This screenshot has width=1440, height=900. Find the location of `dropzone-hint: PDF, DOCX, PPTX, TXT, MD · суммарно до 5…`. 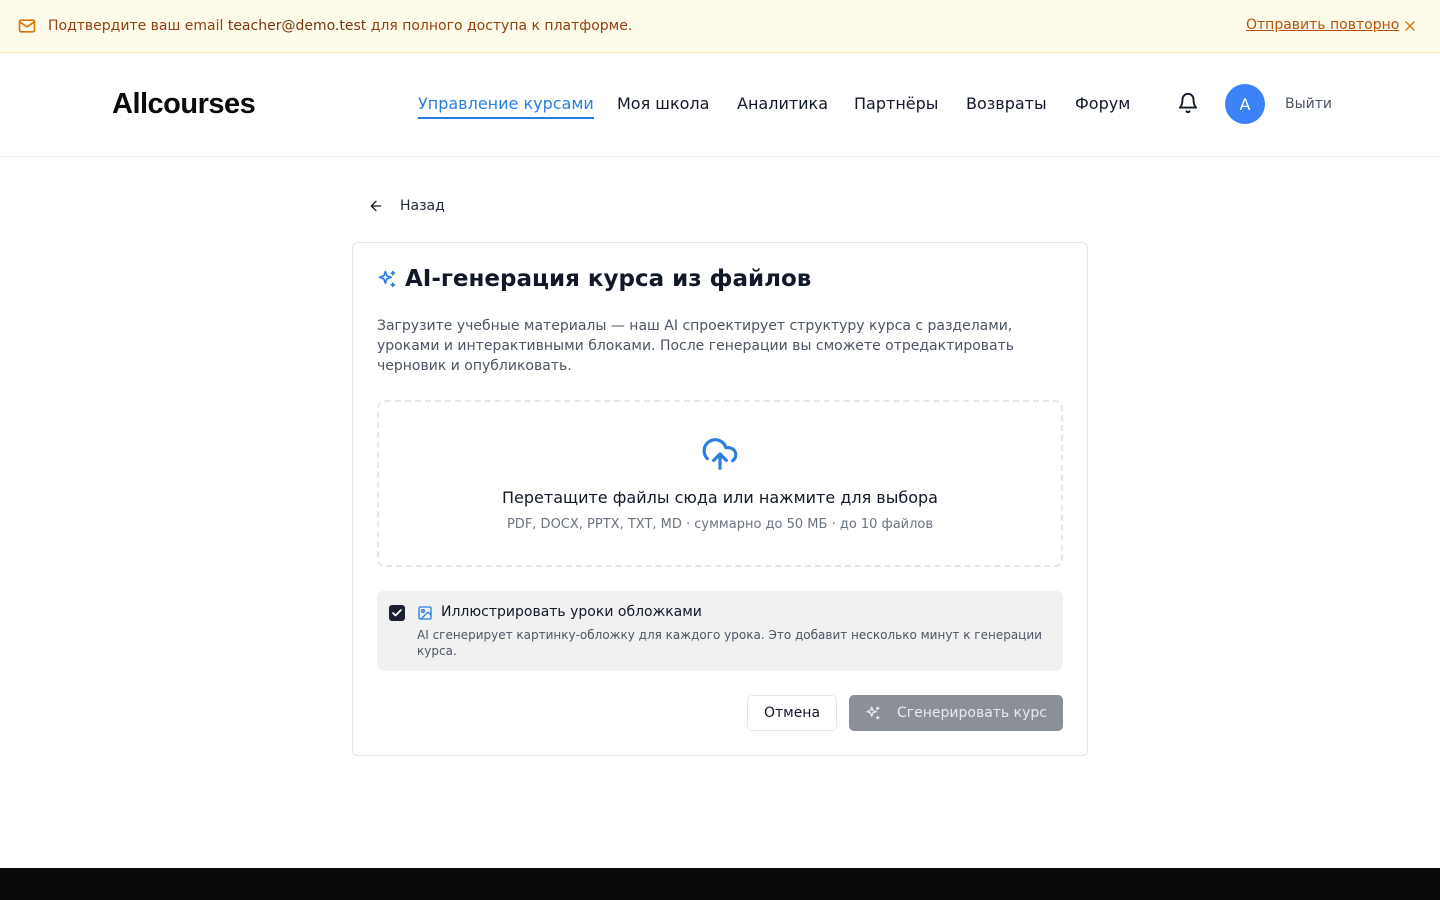

dropzone-hint: PDF, DOCX, PPTX, TXT, MD · суммарно до 5… is located at coordinates (720, 524).